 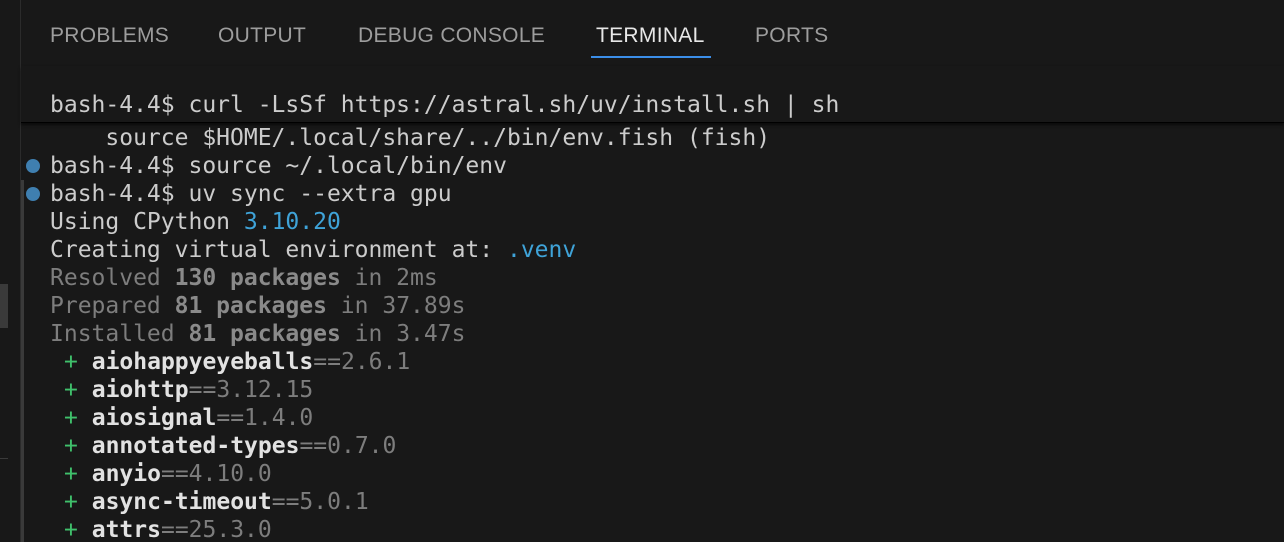 What do you see at coordinates (4, 458) in the screenshot?
I see `gutter-divider` at bounding box center [4, 458].